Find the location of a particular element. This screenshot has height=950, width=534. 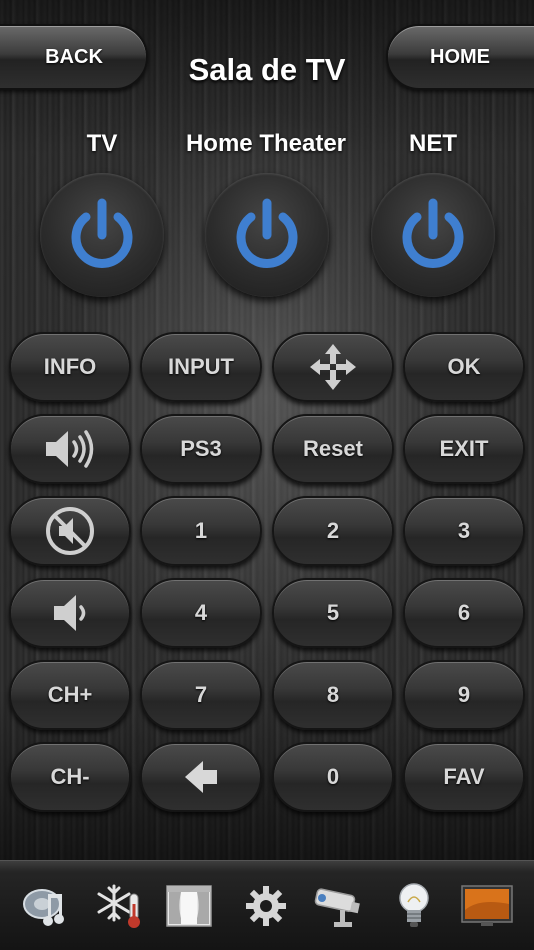

bottom-tab-bar is located at coordinates (267, 905).